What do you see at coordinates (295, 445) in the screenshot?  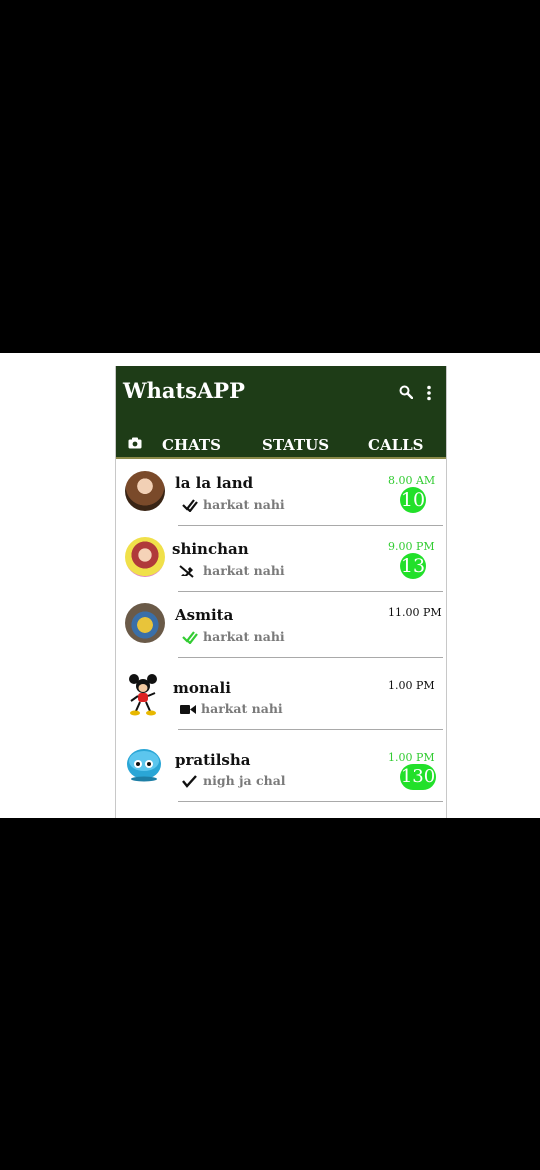 I see `tab-status: STATUS` at bounding box center [295, 445].